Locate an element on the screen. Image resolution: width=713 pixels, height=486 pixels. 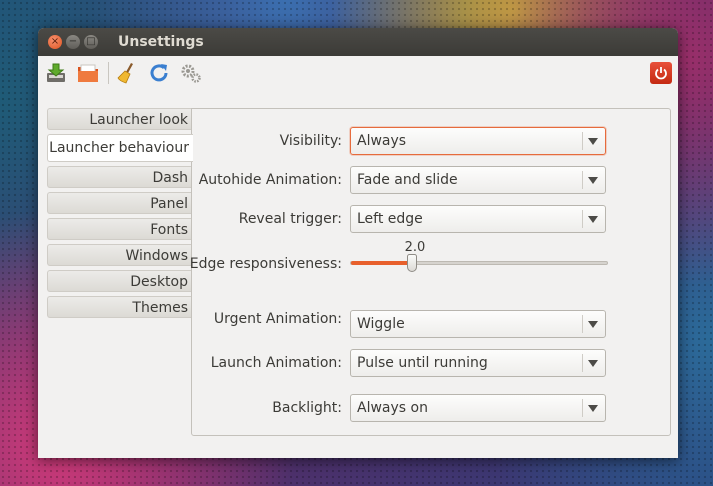
sidebar-item-desktop: Desktop is located at coordinates (119, 281).